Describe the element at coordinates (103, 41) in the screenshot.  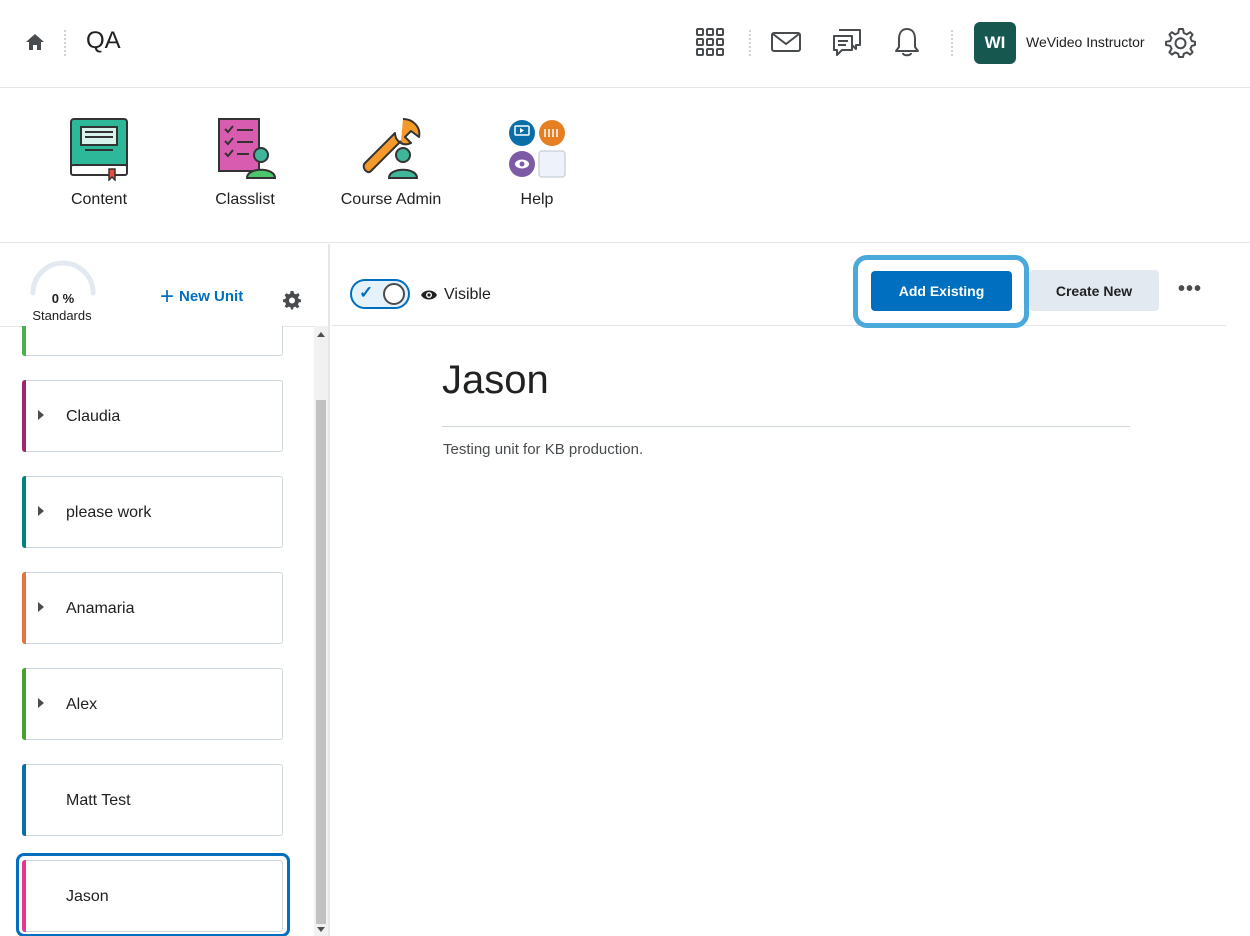
I see `course-title: QA` at that location.